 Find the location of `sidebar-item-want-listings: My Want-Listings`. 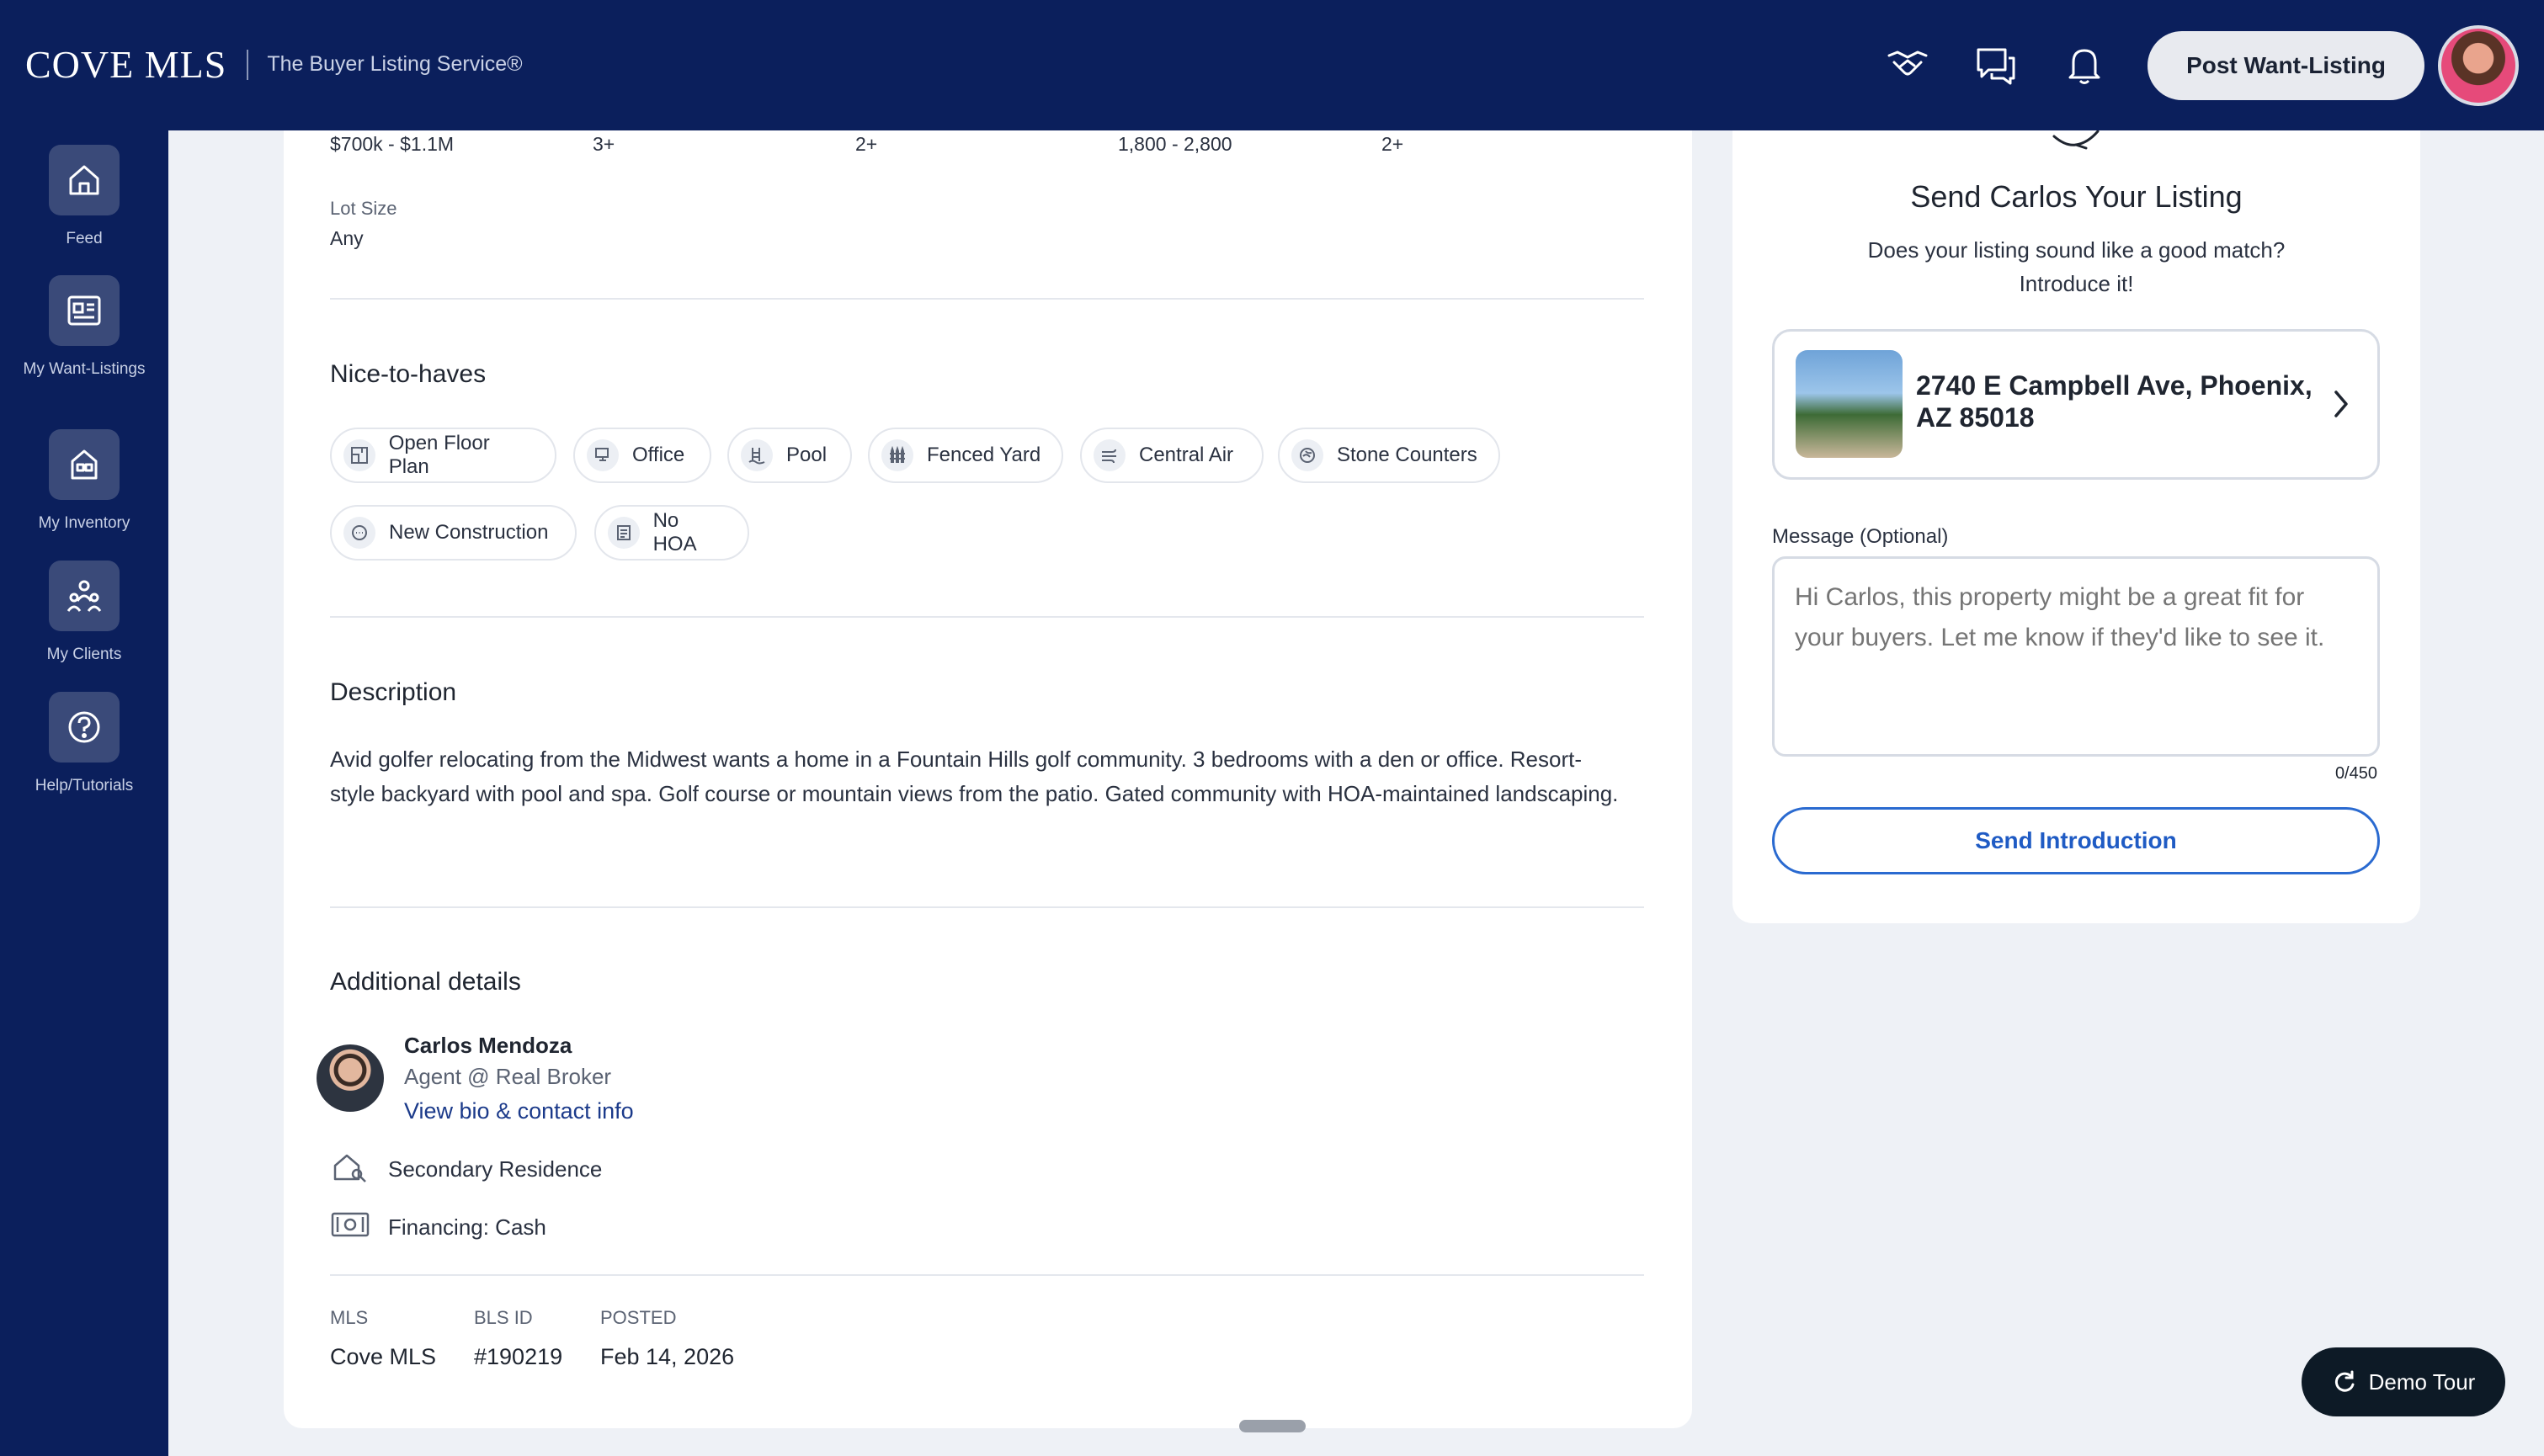

sidebar-item-want-listings: My Want-Listings is located at coordinates (84, 328).